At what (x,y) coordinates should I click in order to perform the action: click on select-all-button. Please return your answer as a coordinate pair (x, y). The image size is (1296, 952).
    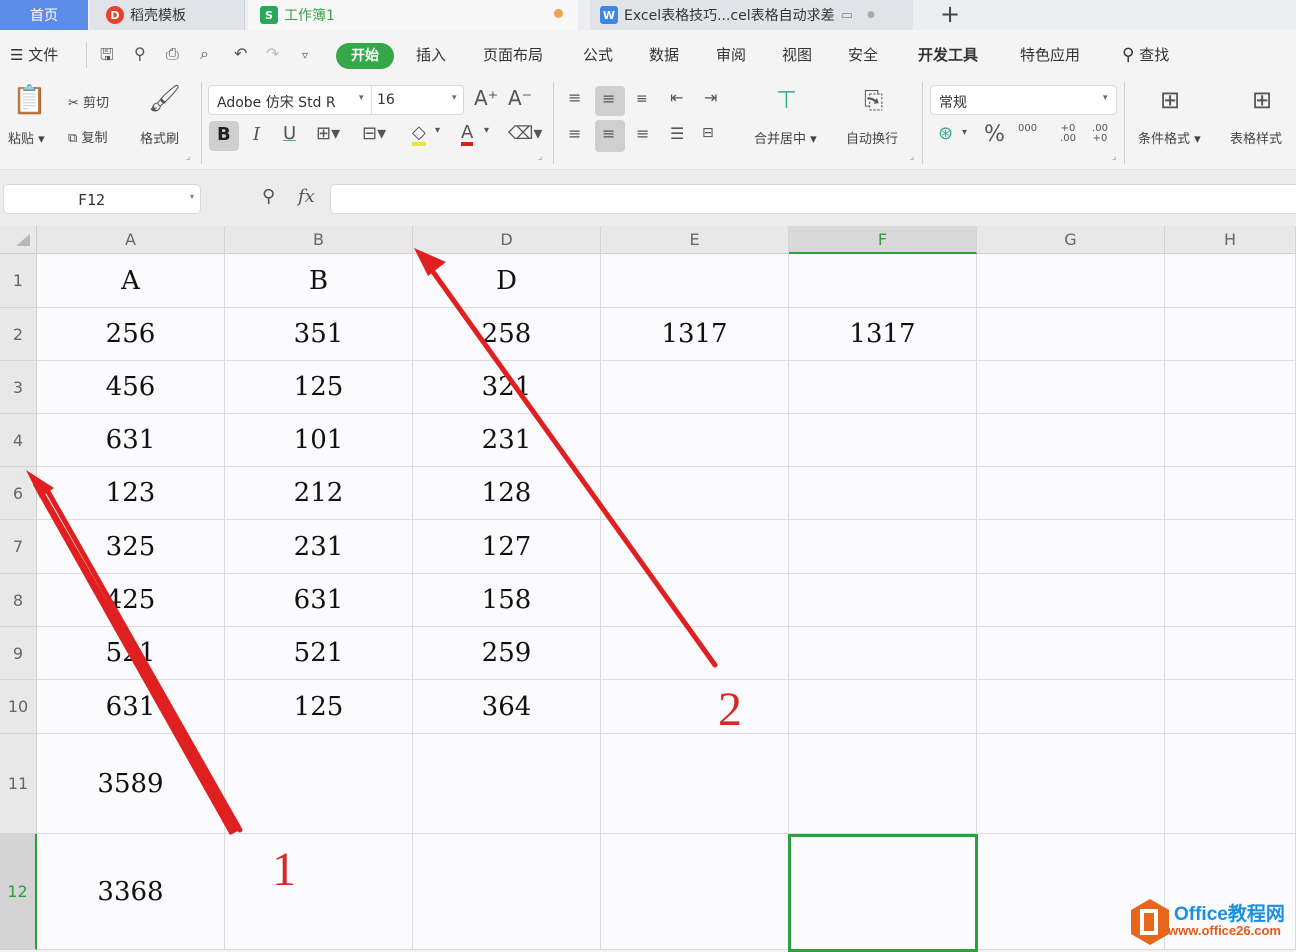
    Looking at the image, I should click on (18, 240).